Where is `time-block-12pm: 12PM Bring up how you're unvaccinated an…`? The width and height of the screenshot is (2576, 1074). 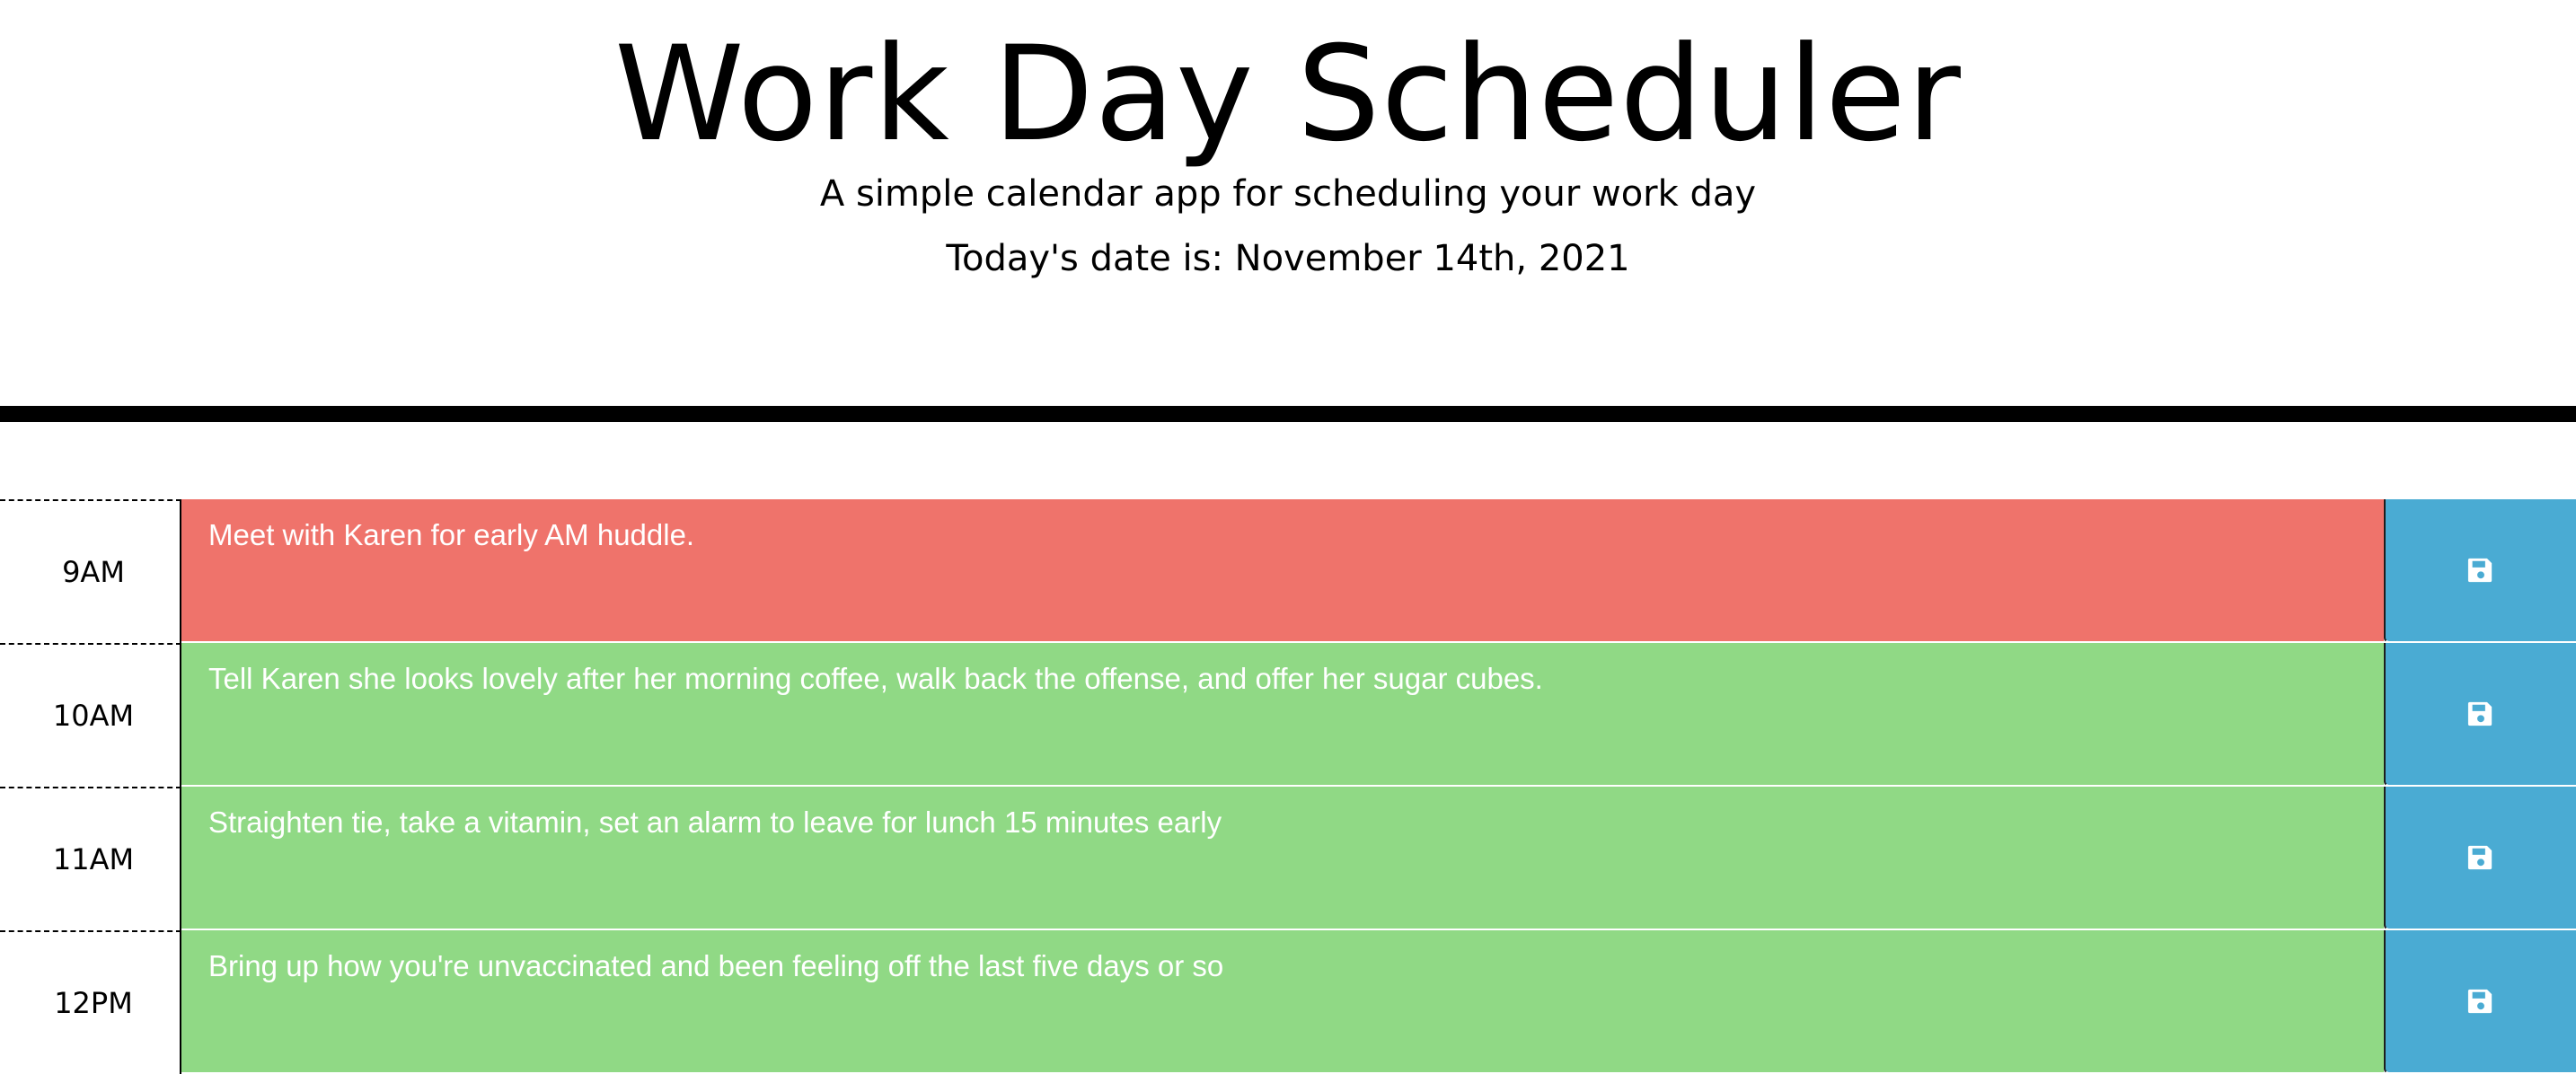 time-block-12pm: 12PM Bring up how you're unvaccinated an… is located at coordinates (1288, 1002).